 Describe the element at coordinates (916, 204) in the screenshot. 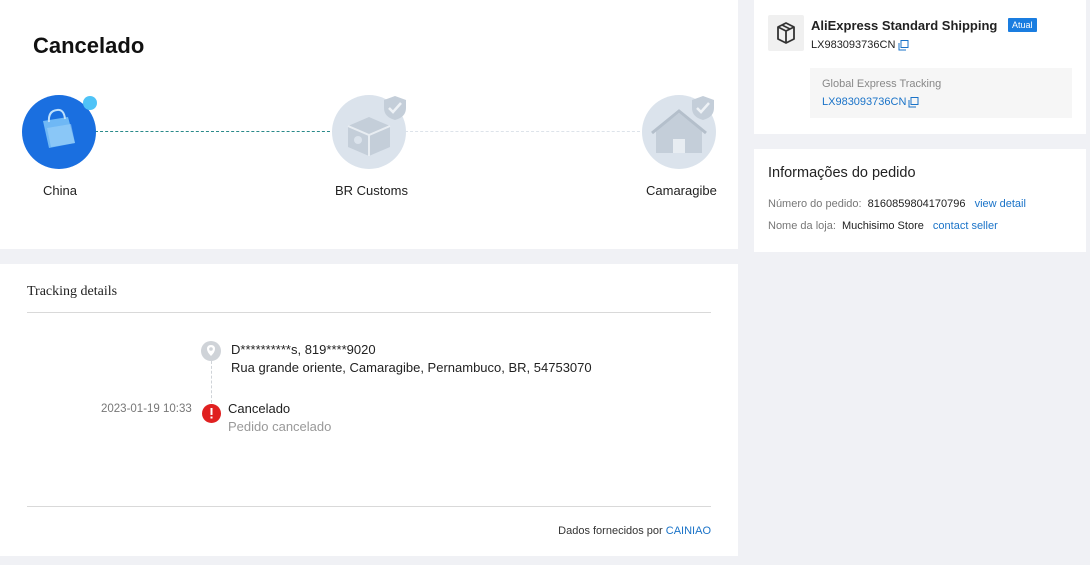

I see `order-number-value: 8160859804170796` at that location.